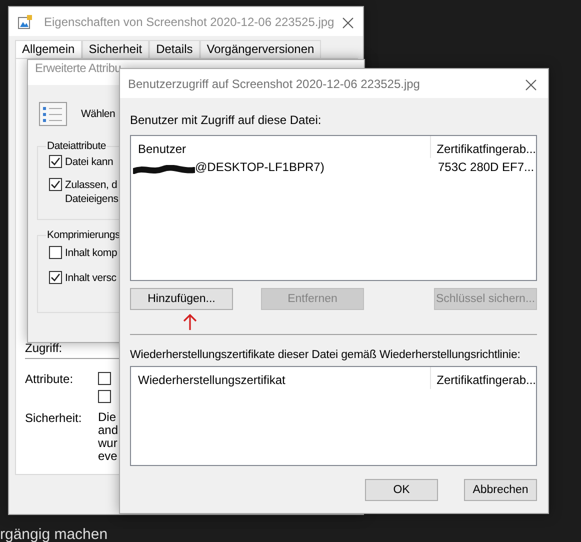 Image resolution: width=581 pixels, height=542 pixels. I want to click on checklist-icon, so click(53, 114).